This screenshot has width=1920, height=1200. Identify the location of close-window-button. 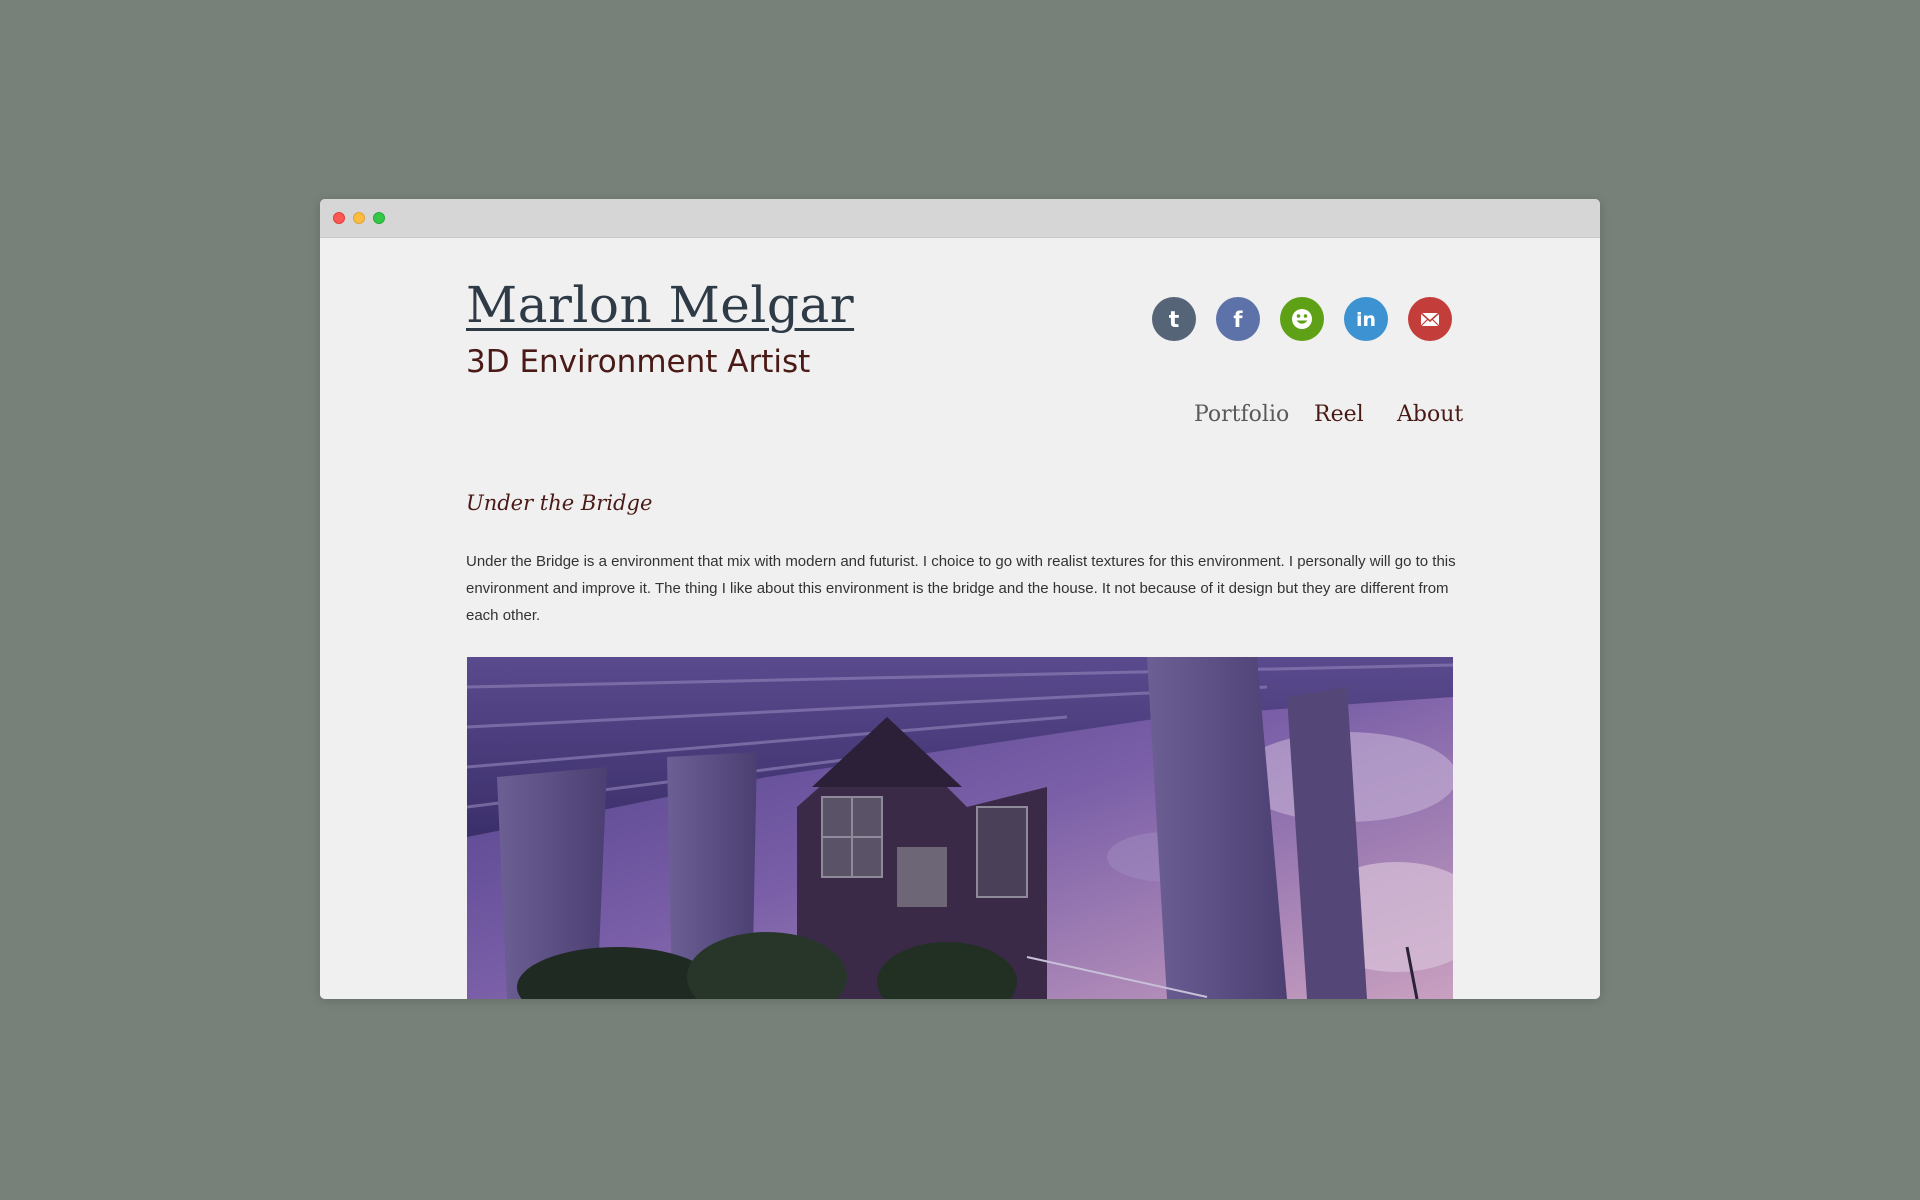
(339, 218).